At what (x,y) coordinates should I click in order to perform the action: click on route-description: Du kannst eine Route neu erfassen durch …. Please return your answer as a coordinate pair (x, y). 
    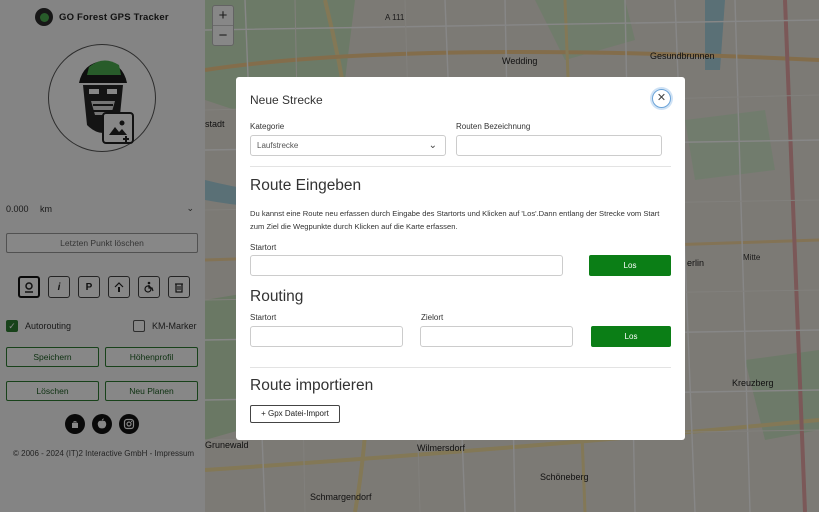
    Looking at the image, I should click on (455, 220).